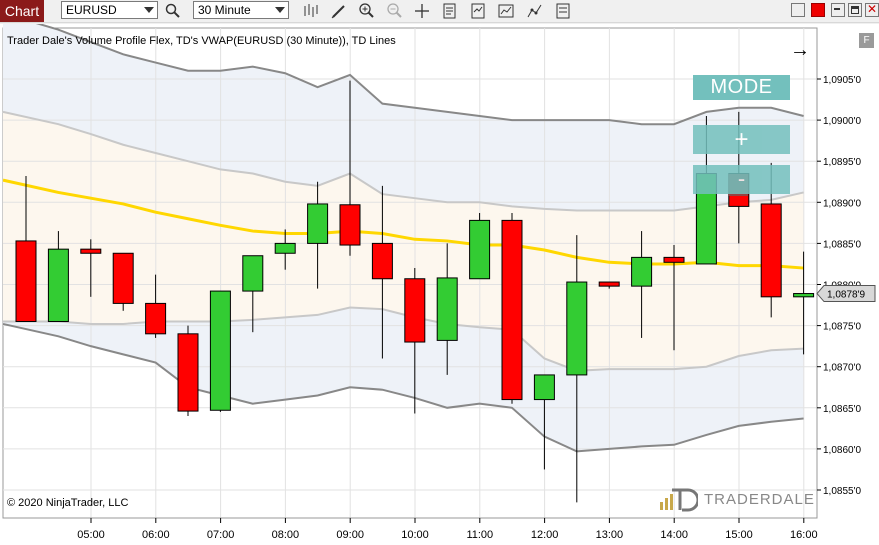 The height and width of the screenshot is (545, 879). What do you see at coordinates (367, 11) in the screenshot?
I see `zoom-in-icon` at bounding box center [367, 11].